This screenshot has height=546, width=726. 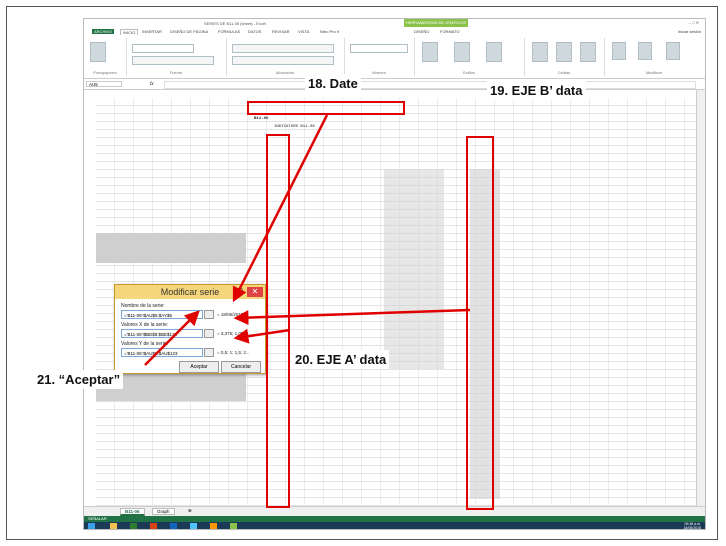 What do you see at coordinates (619, 51) in the screenshot?
I see `autosum-icon` at bounding box center [619, 51].